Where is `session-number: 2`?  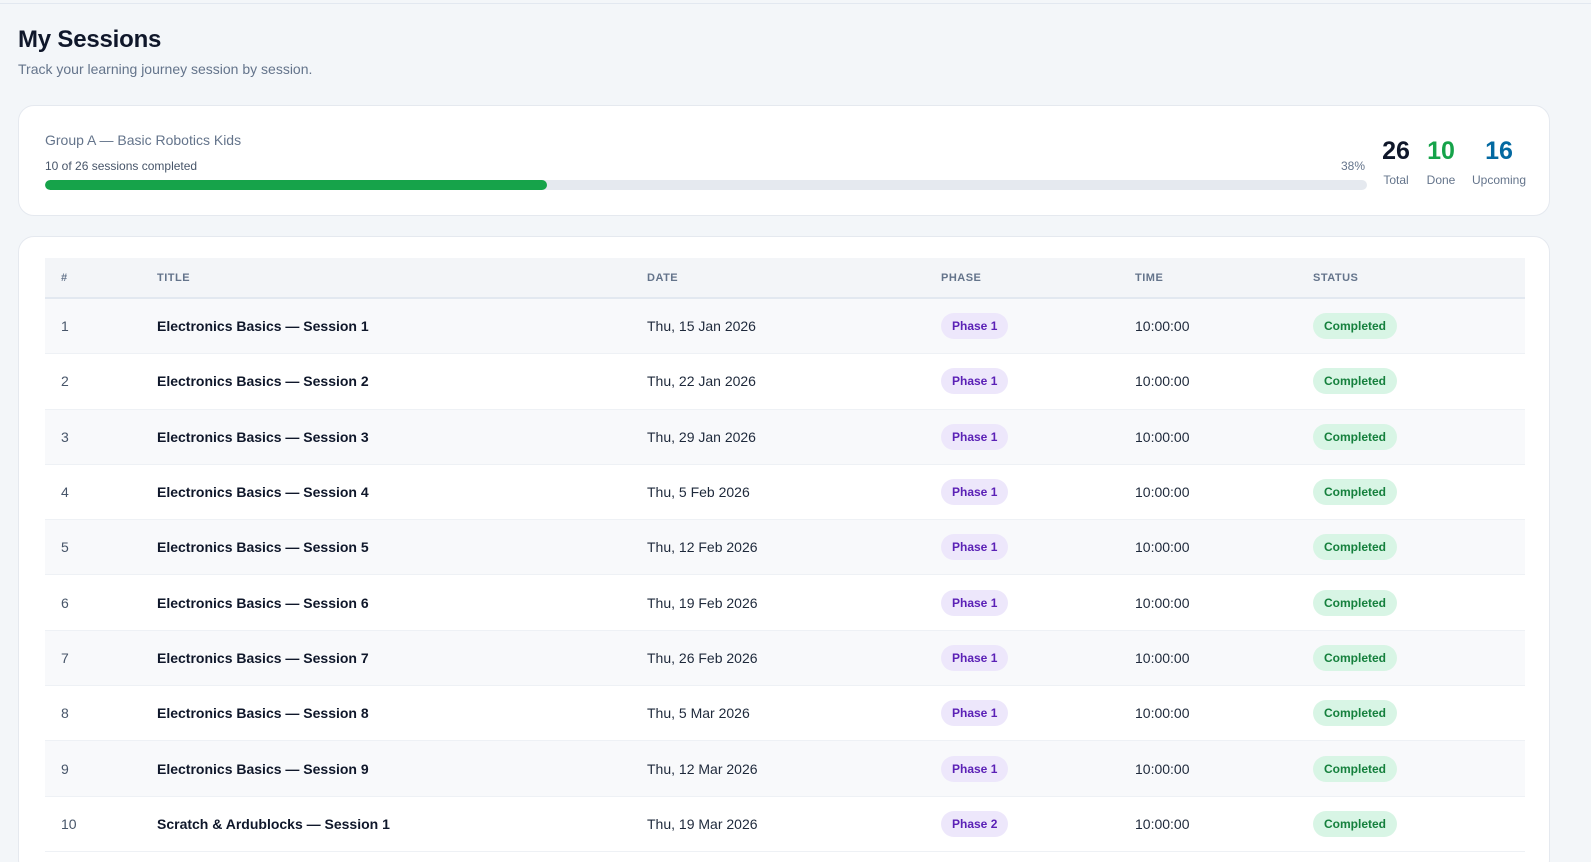
session-number: 2 is located at coordinates (65, 381).